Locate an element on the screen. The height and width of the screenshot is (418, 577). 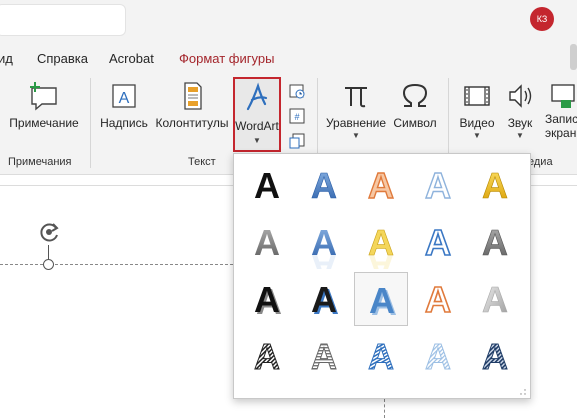
wordart-style-black-shadow: AA is located at coordinates (324, 299).